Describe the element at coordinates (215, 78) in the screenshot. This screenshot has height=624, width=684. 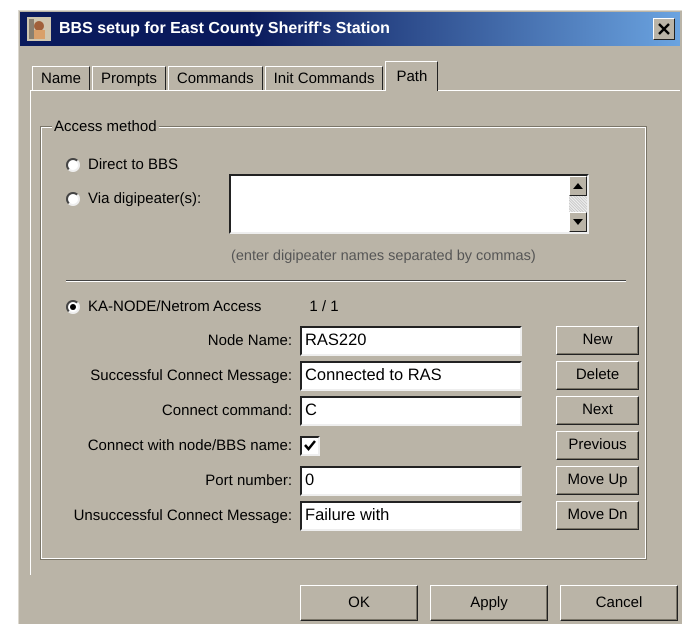
I see `tab: Commands` at that location.